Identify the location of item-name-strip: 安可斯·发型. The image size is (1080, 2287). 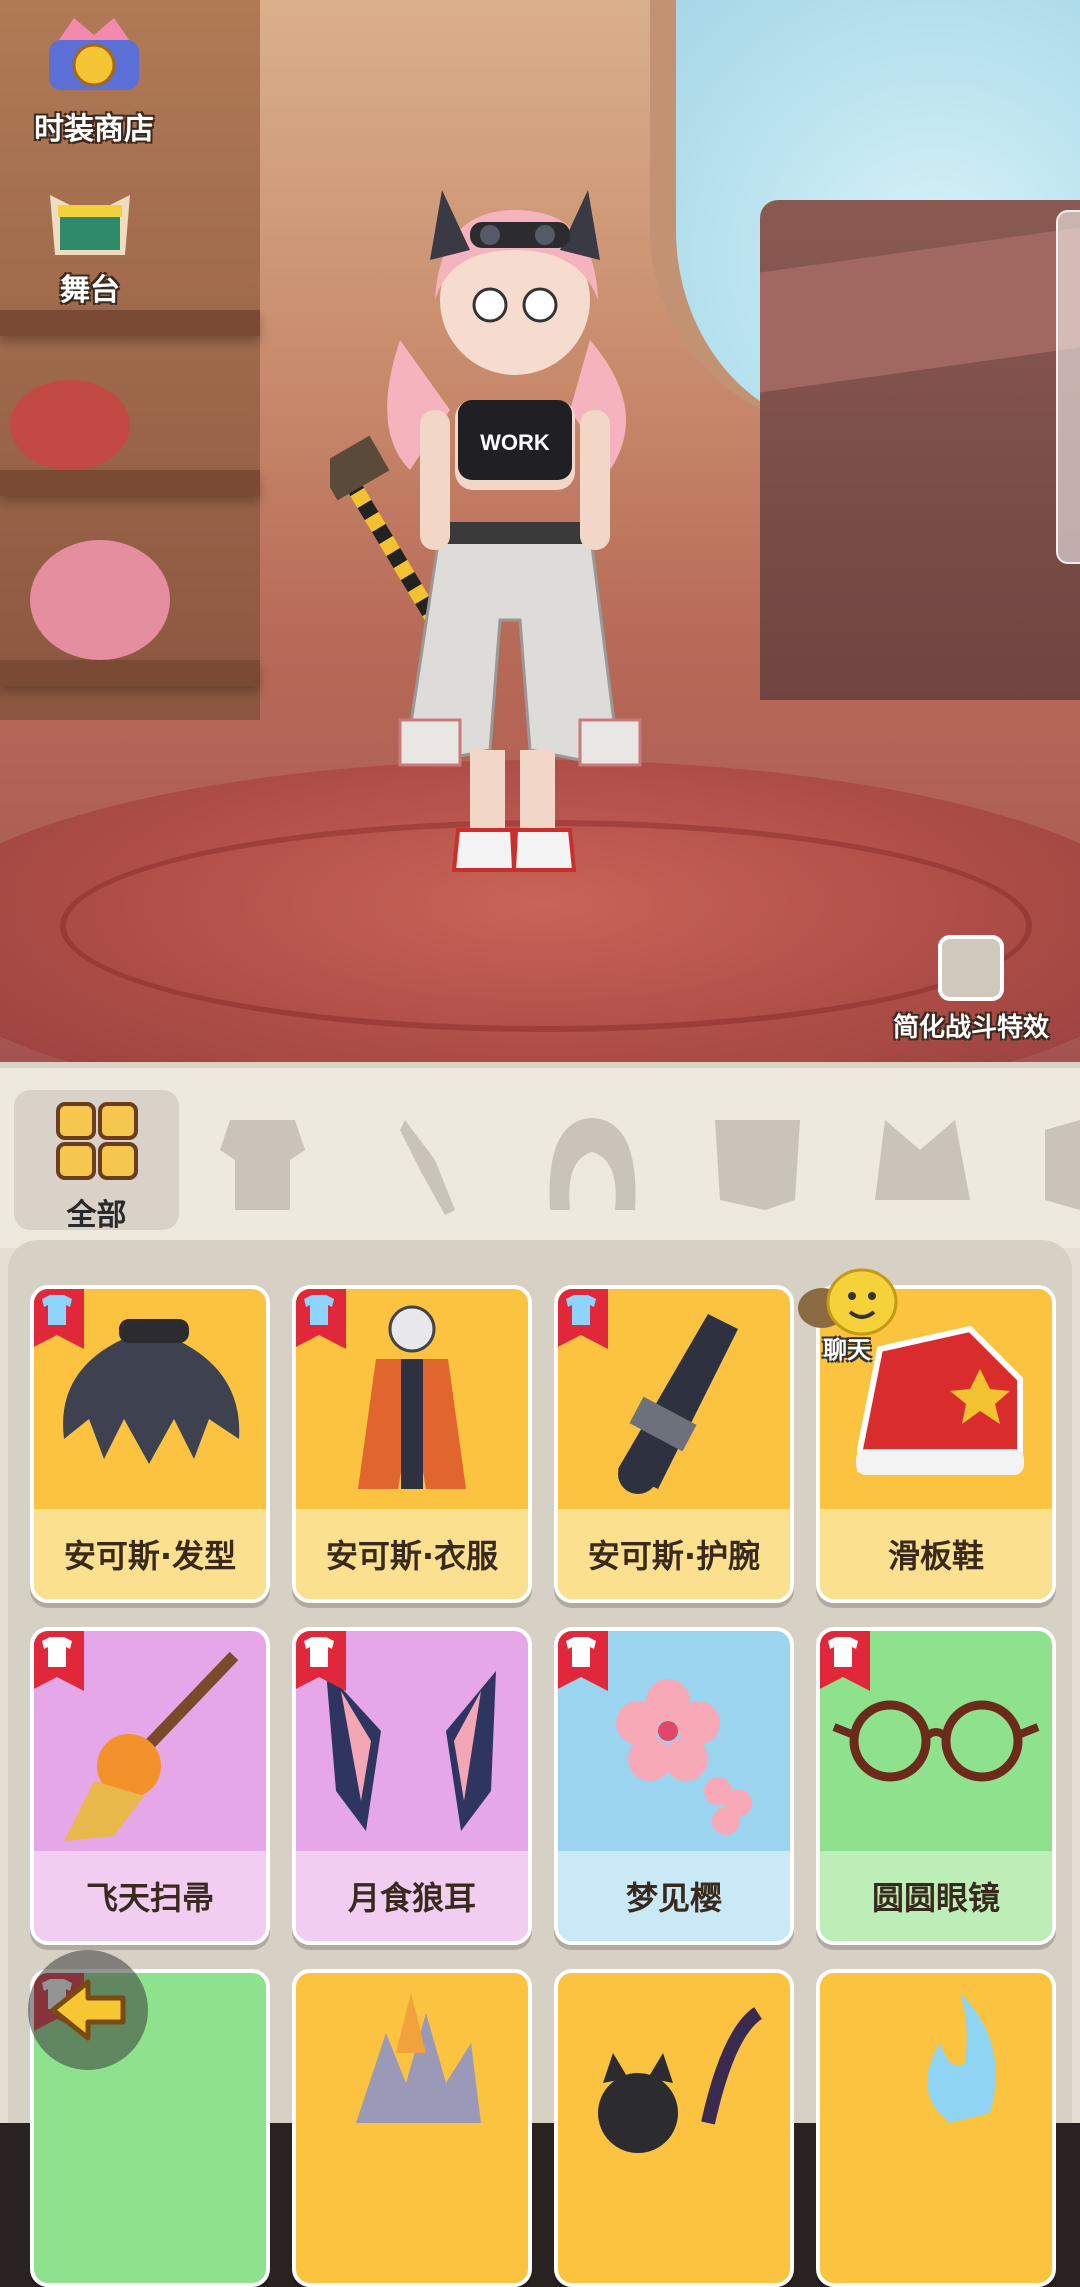
(150, 1554).